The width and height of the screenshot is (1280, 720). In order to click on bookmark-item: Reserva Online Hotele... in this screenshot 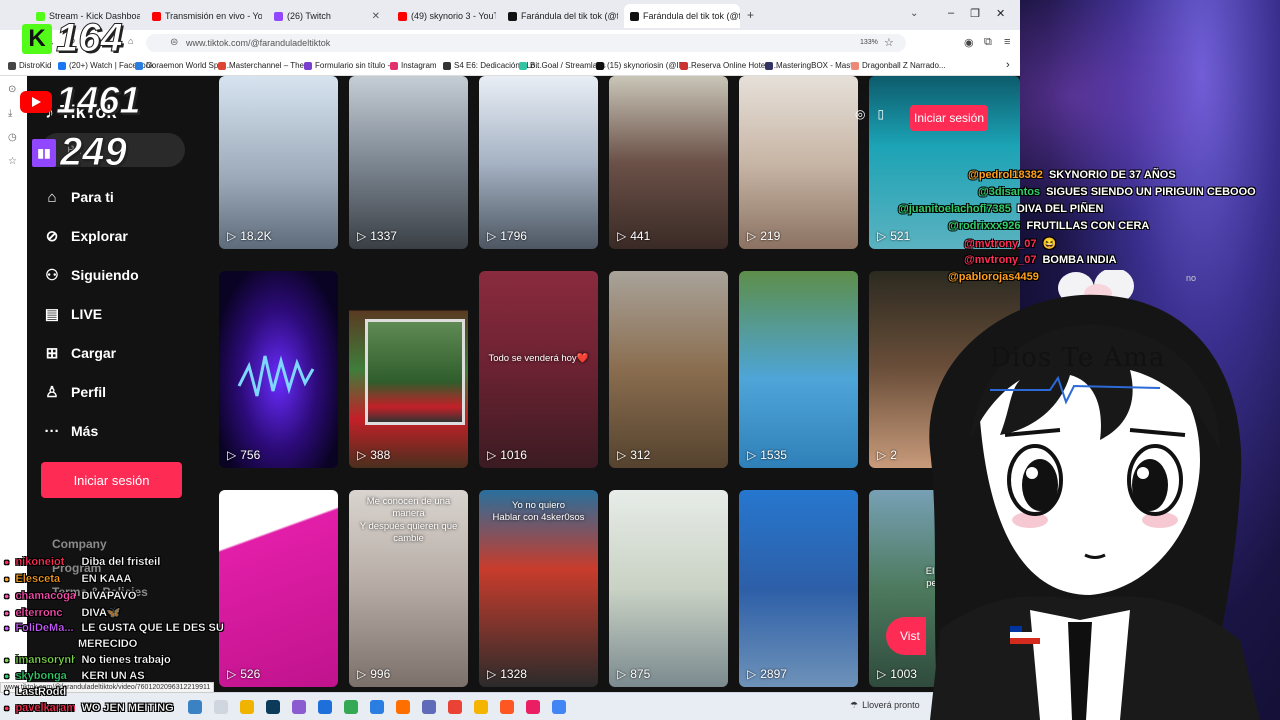, I will do `click(729, 65)`.